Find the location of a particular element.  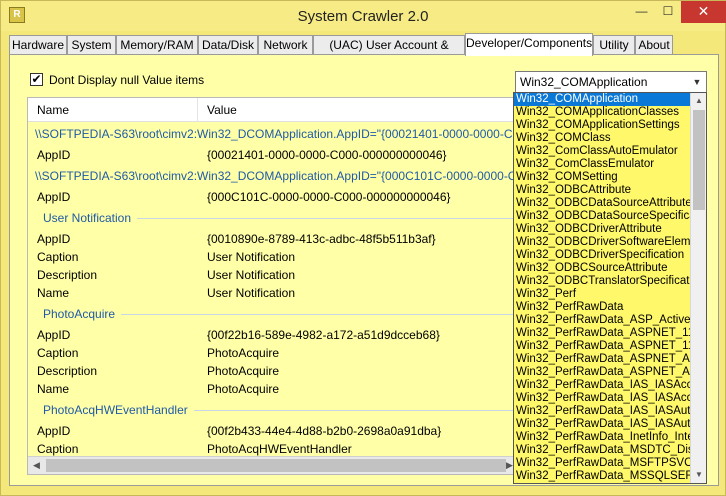

scroll-left-icon: ◀ is located at coordinates (36, 465).